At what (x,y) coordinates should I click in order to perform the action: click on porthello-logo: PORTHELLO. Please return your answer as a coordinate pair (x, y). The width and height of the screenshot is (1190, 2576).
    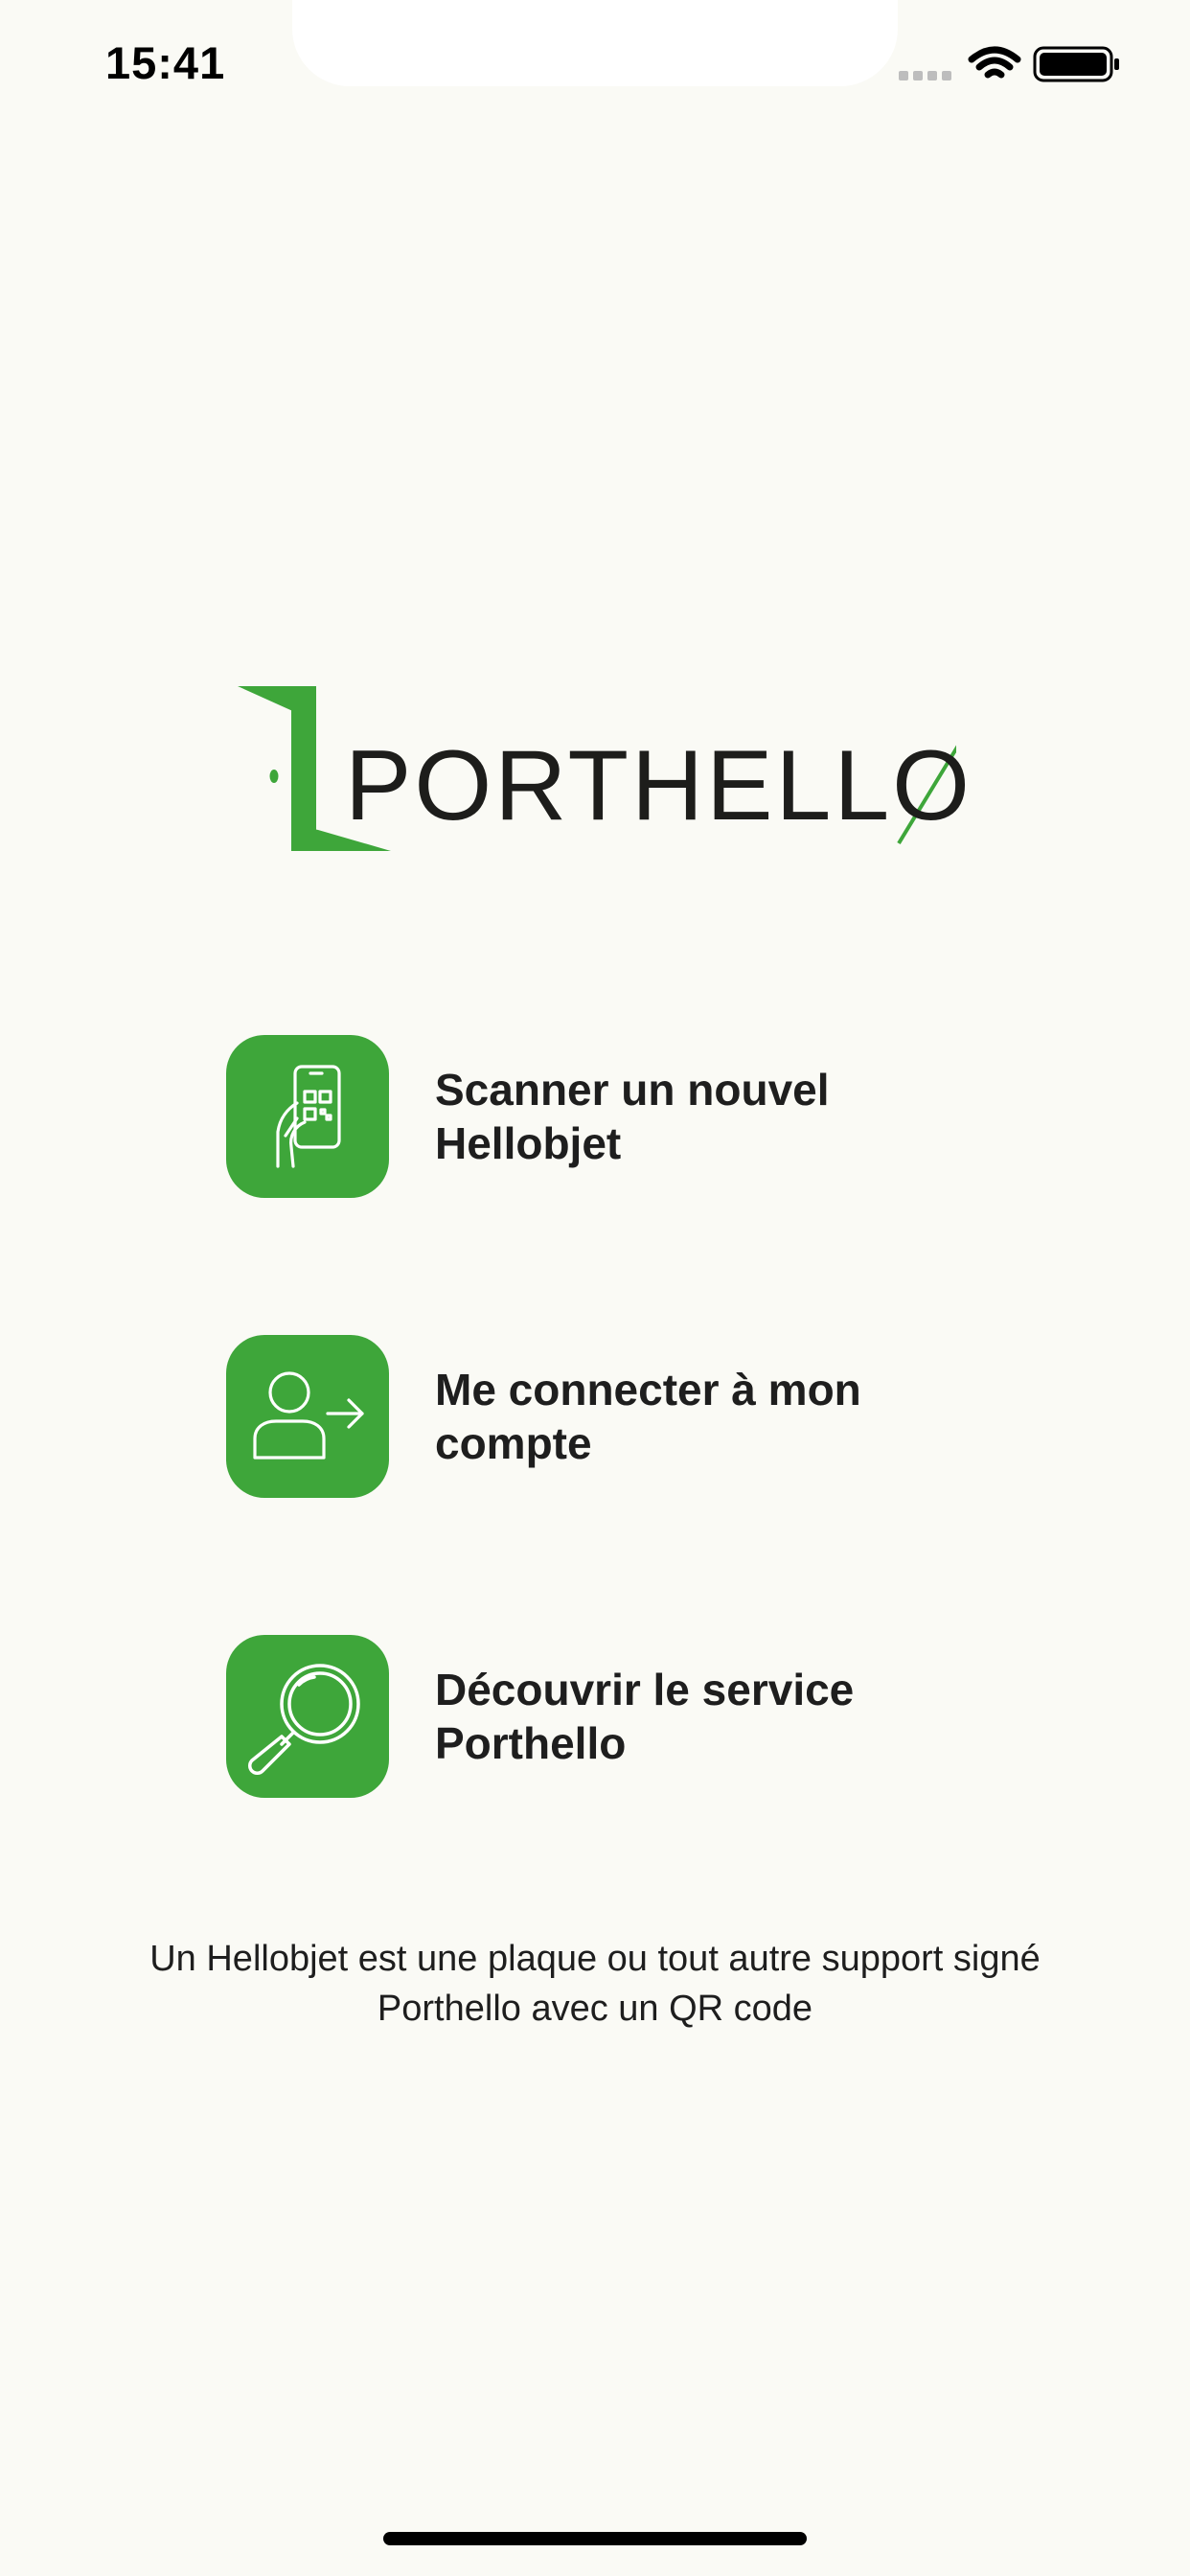
    Looking at the image, I should click on (604, 768).